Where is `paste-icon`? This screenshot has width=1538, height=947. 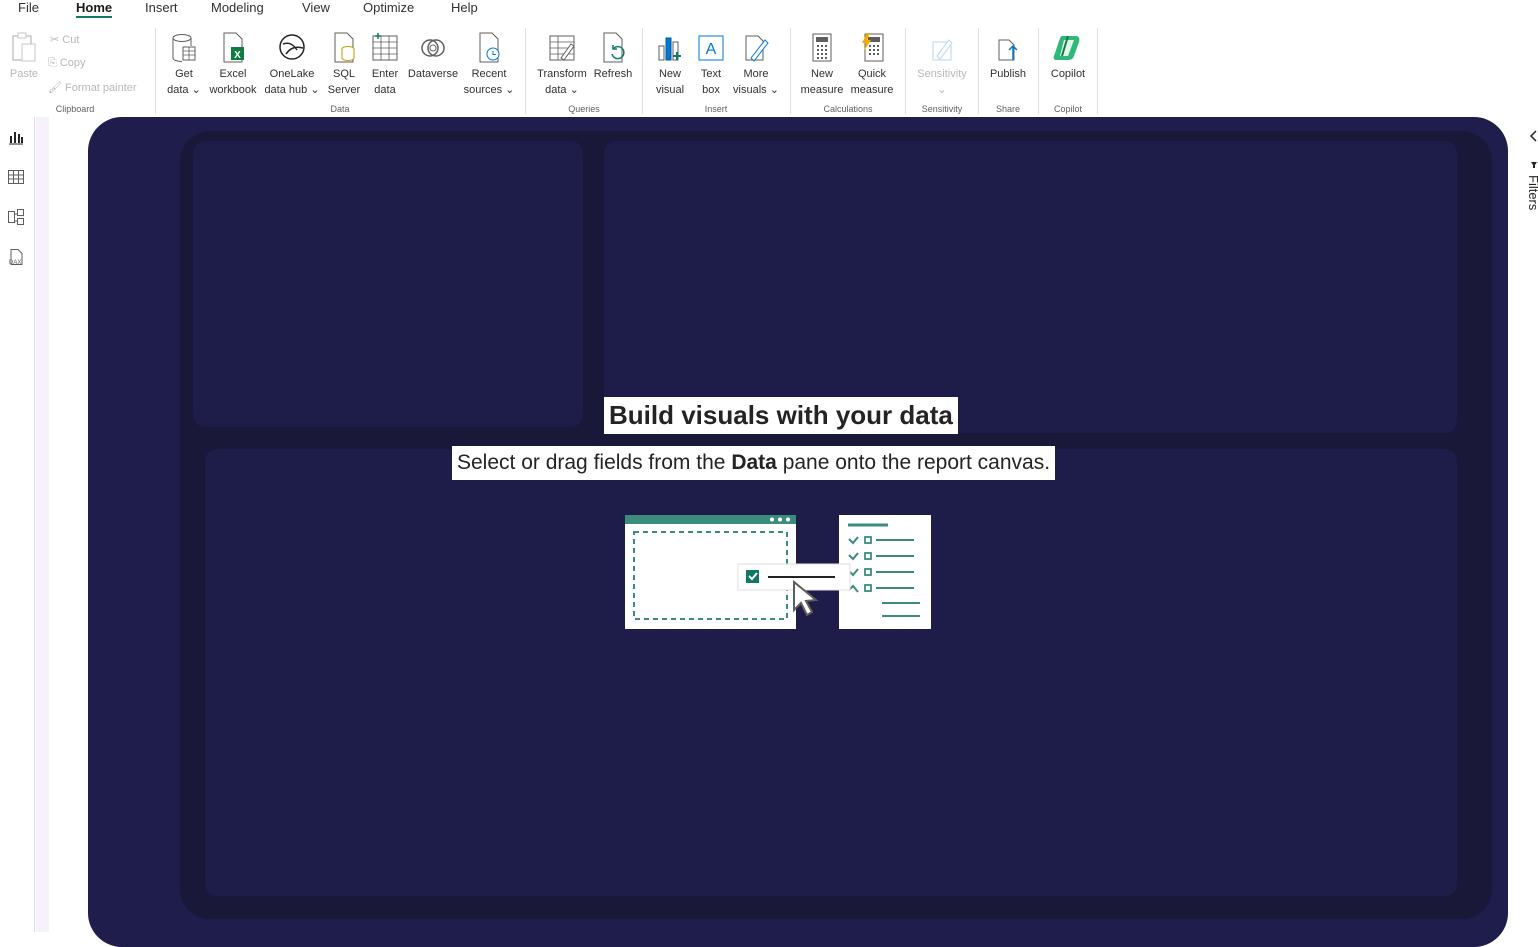
paste-icon is located at coordinates (24, 47).